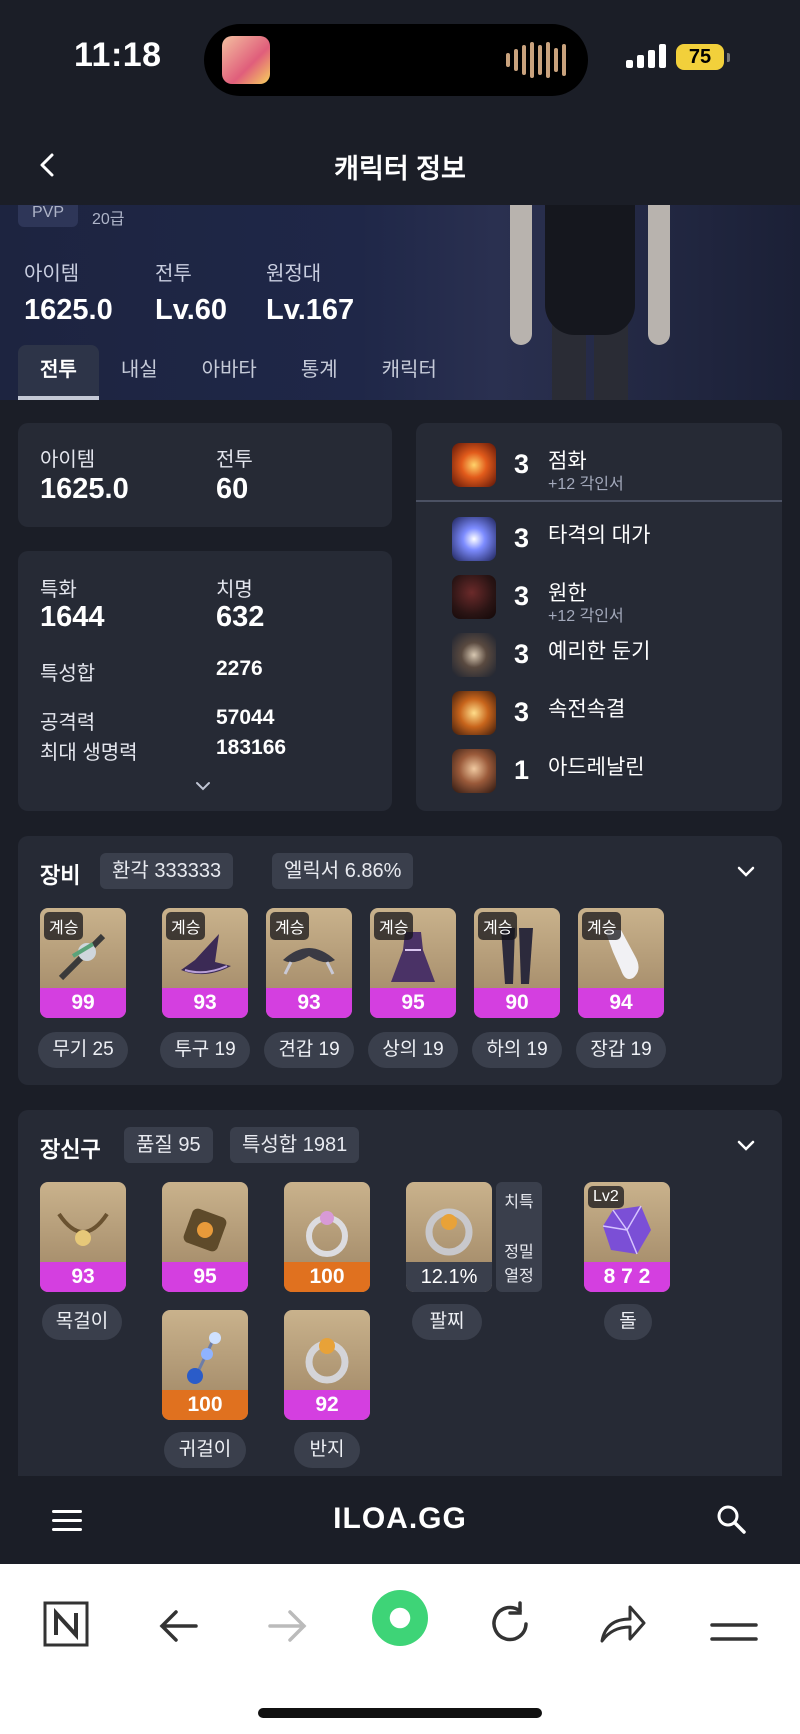 This screenshot has width=800, height=1734. I want to click on app-header: 캐릭터 정보, so click(400, 165).